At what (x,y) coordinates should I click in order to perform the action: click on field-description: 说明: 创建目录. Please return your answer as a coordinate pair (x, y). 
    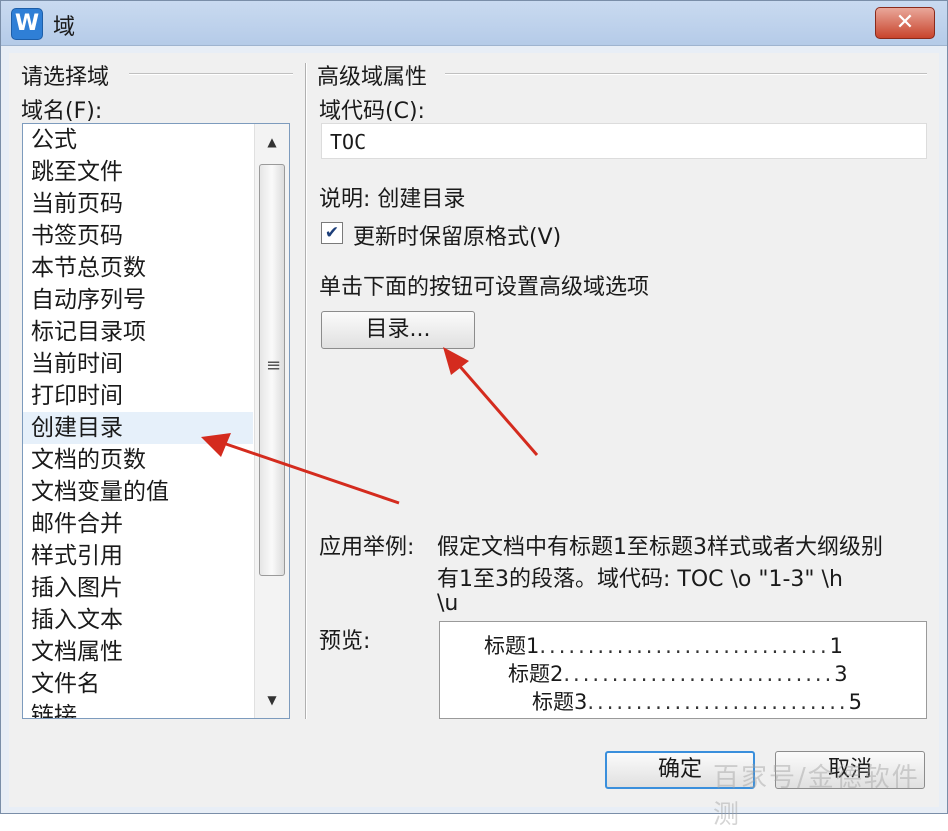
    Looking at the image, I should click on (392, 199).